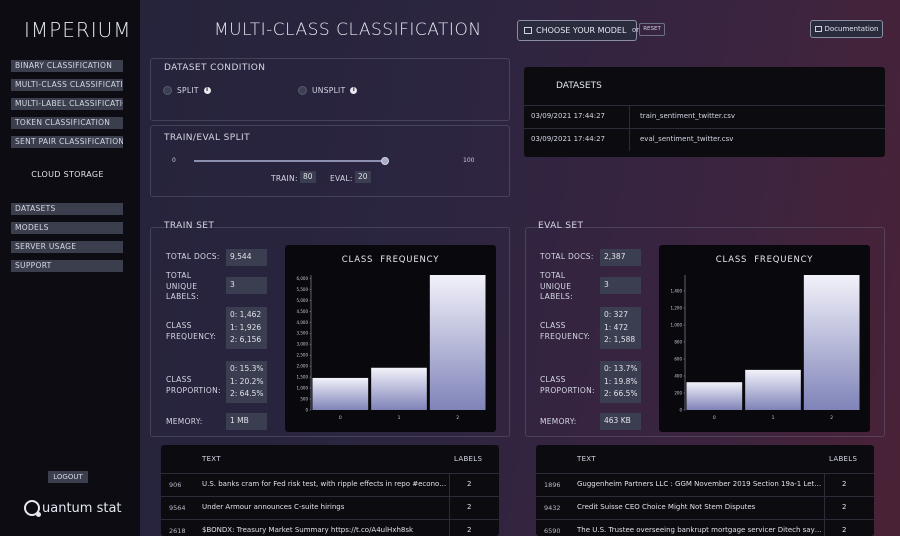 This screenshot has width=900, height=536. I want to click on y-tick-label: 0, so click(680, 410).